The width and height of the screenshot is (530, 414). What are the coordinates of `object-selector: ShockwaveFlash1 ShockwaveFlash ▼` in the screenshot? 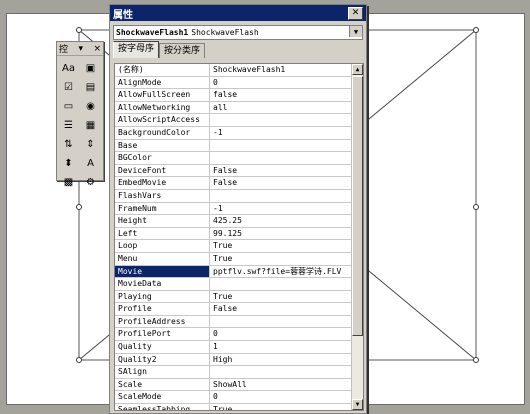 It's located at (238, 32).